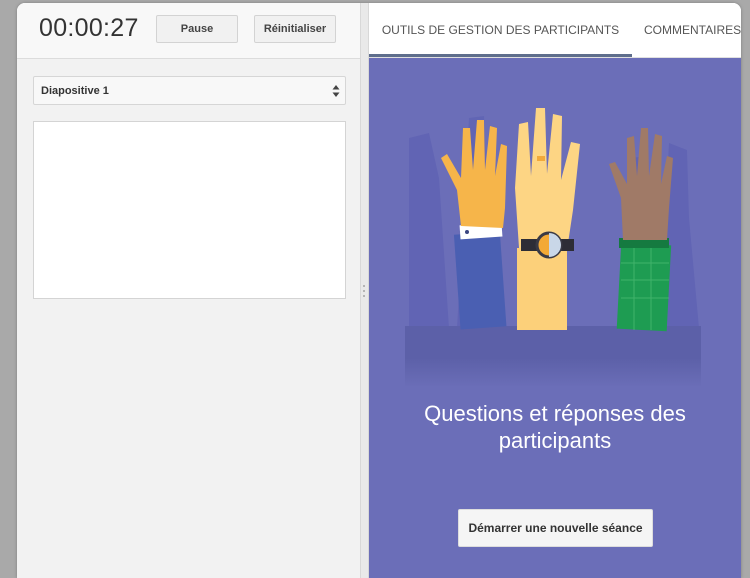 This screenshot has height=578, width=750. I want to click on pane-resize-handle, so click(364, 290).